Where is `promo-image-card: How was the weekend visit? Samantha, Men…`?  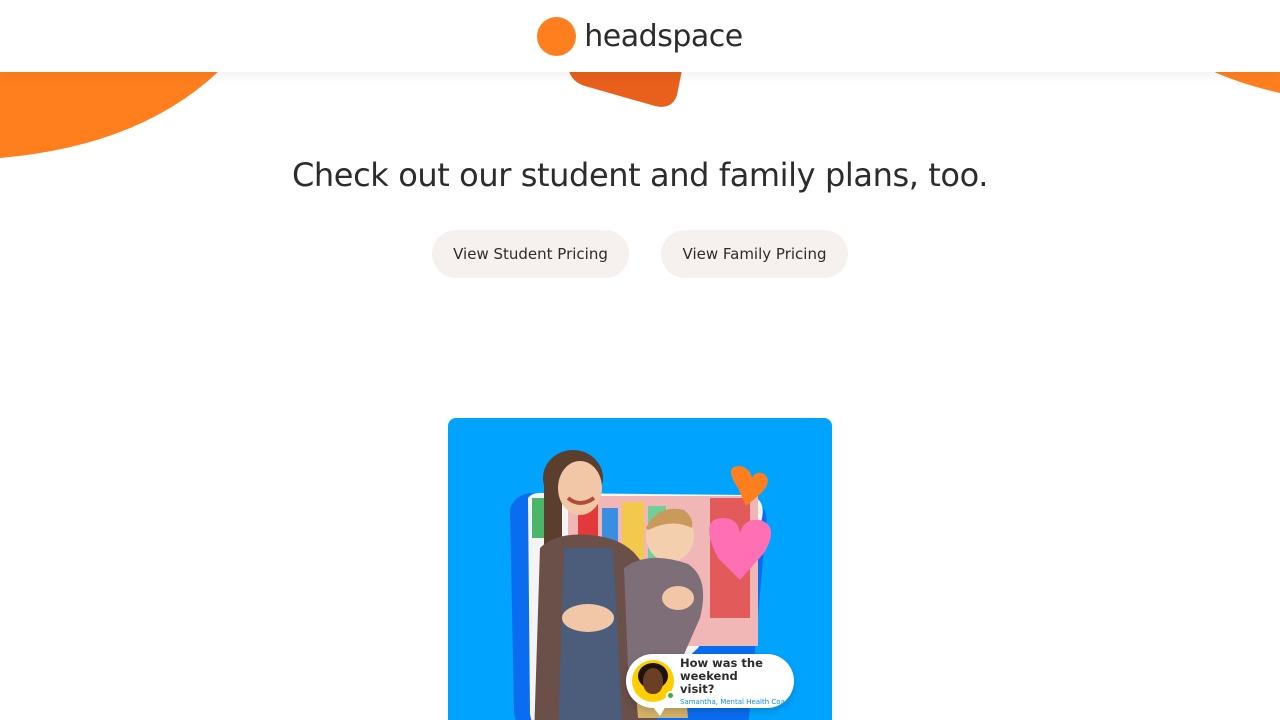 promo-image-card: How was the weekend visit? Samantha, Men… is located at coordinates (640, 569).